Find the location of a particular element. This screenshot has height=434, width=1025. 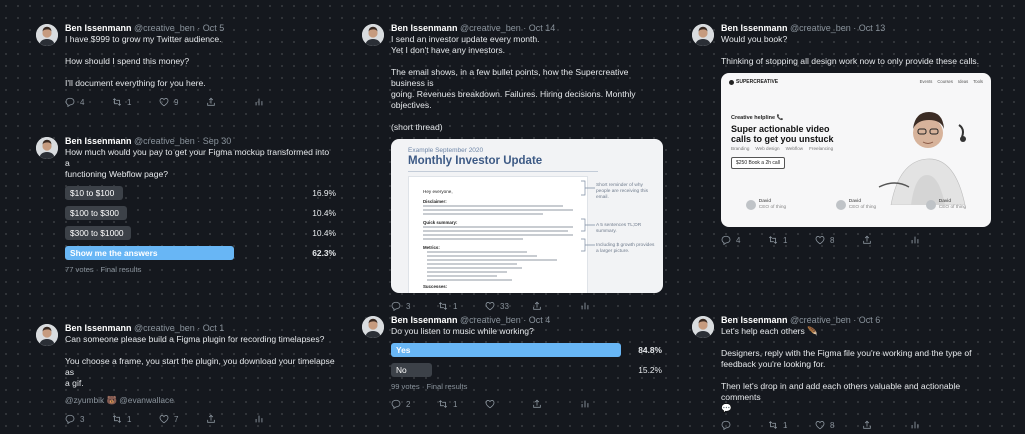

tweet-date: Oct 13 is located at coordinates (872, 28).